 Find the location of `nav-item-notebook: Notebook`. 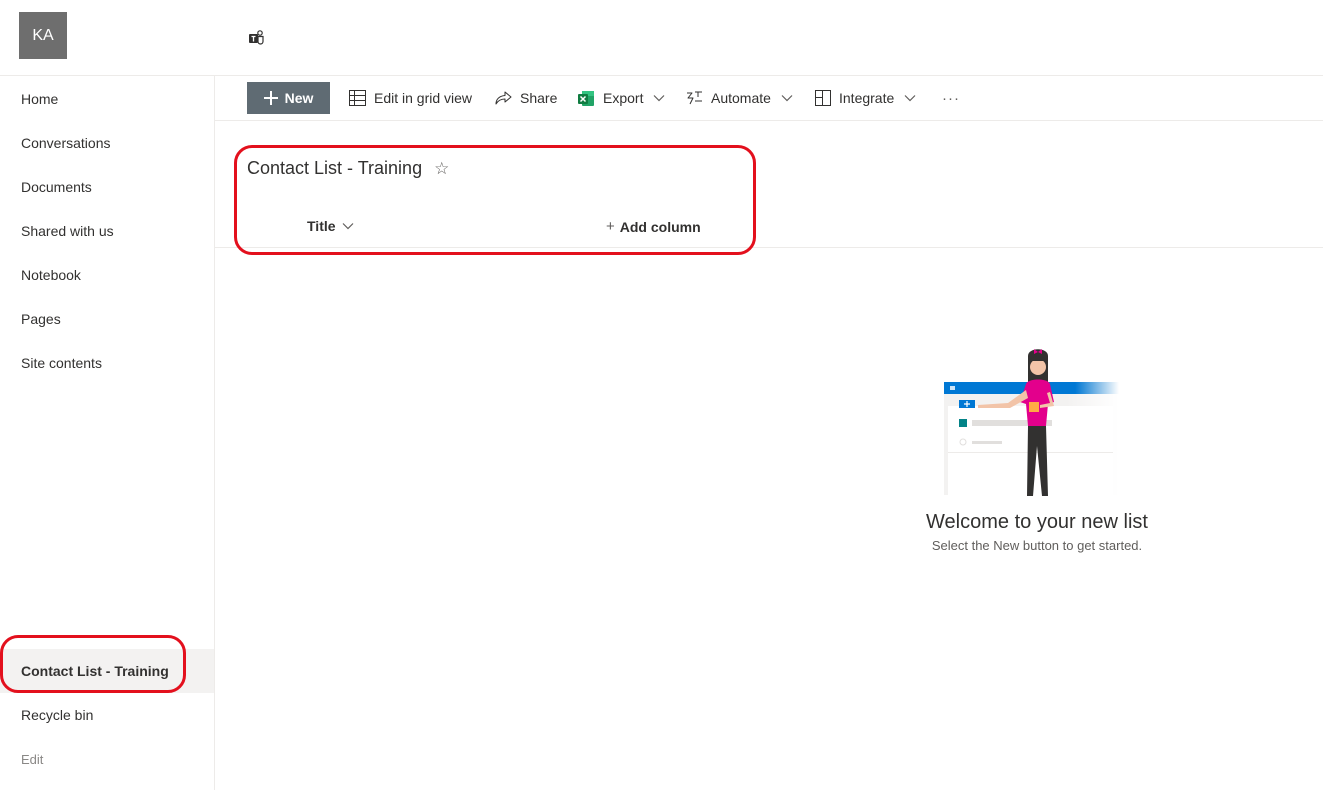

nav-item-notebook: Notebook is located at coordinates (107, 275).